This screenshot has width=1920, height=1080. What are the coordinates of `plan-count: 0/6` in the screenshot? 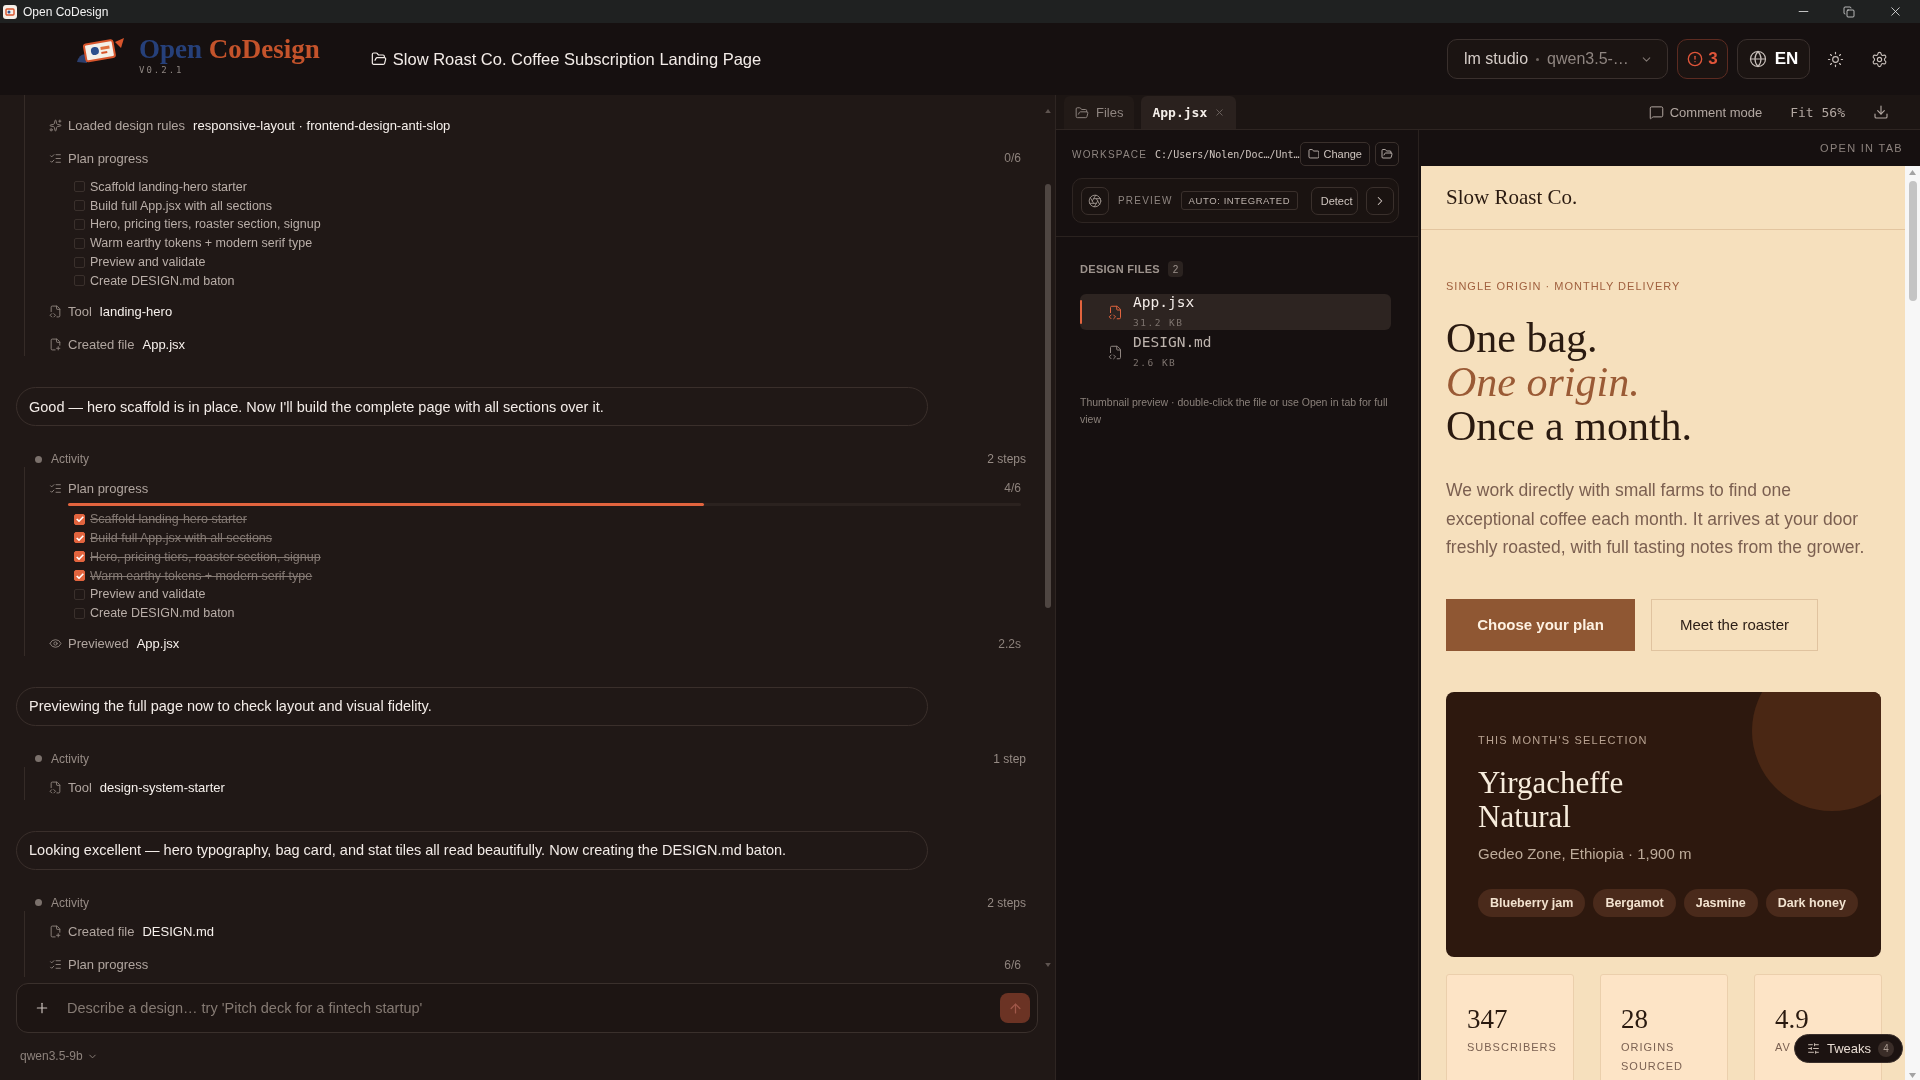 It's located at (1012, 158).